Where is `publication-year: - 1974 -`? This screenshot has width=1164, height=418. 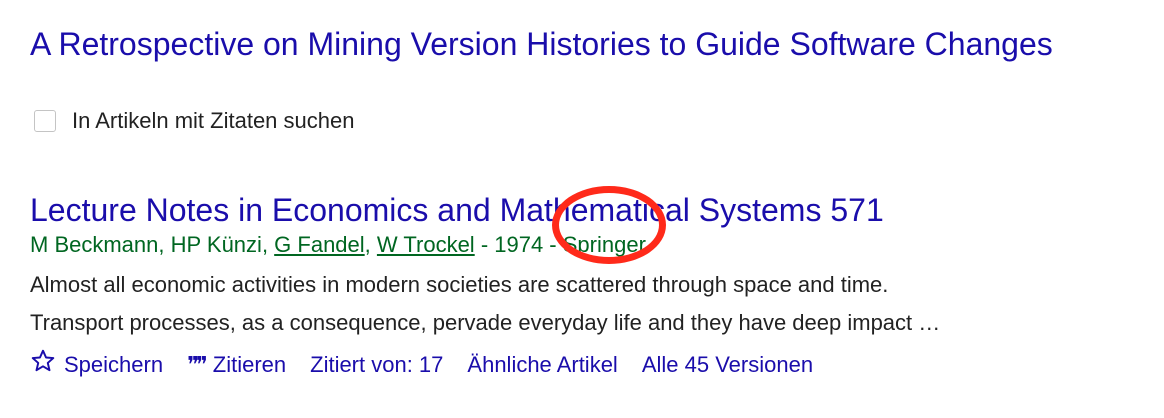 publication-year: - 1974 - is located at coordinates (518, 244).